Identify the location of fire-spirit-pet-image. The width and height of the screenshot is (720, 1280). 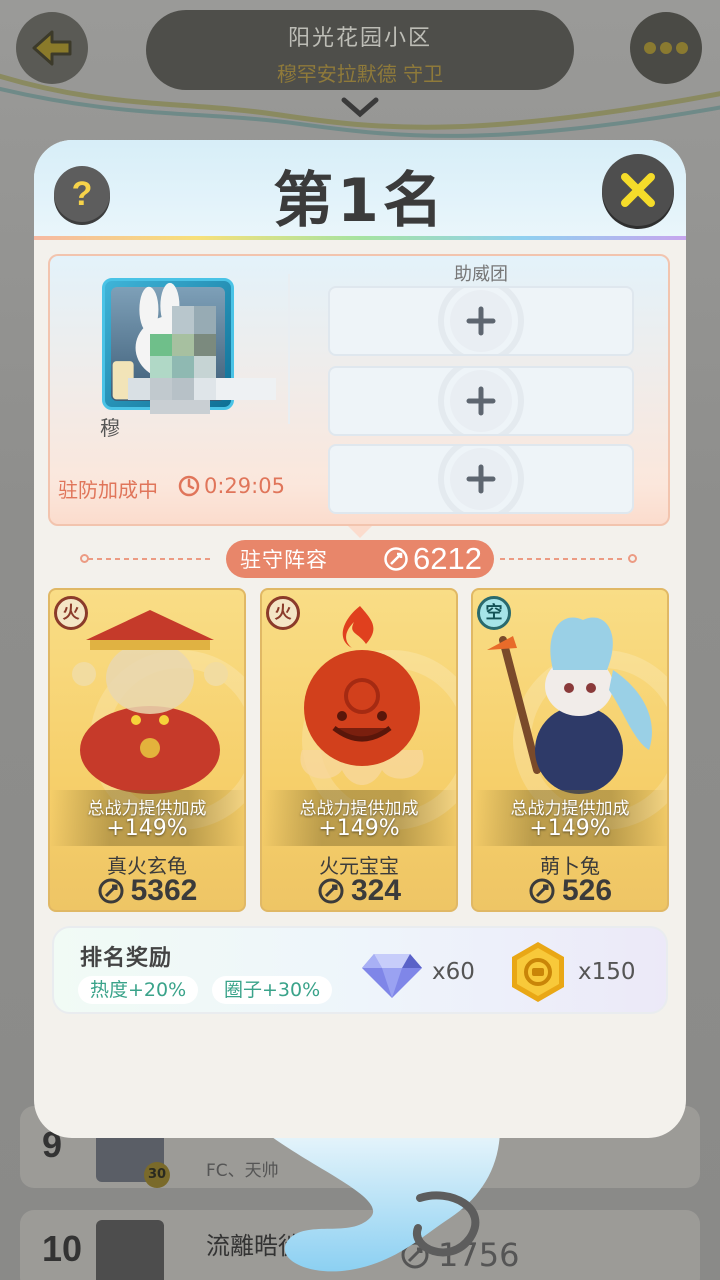
(362, 695).